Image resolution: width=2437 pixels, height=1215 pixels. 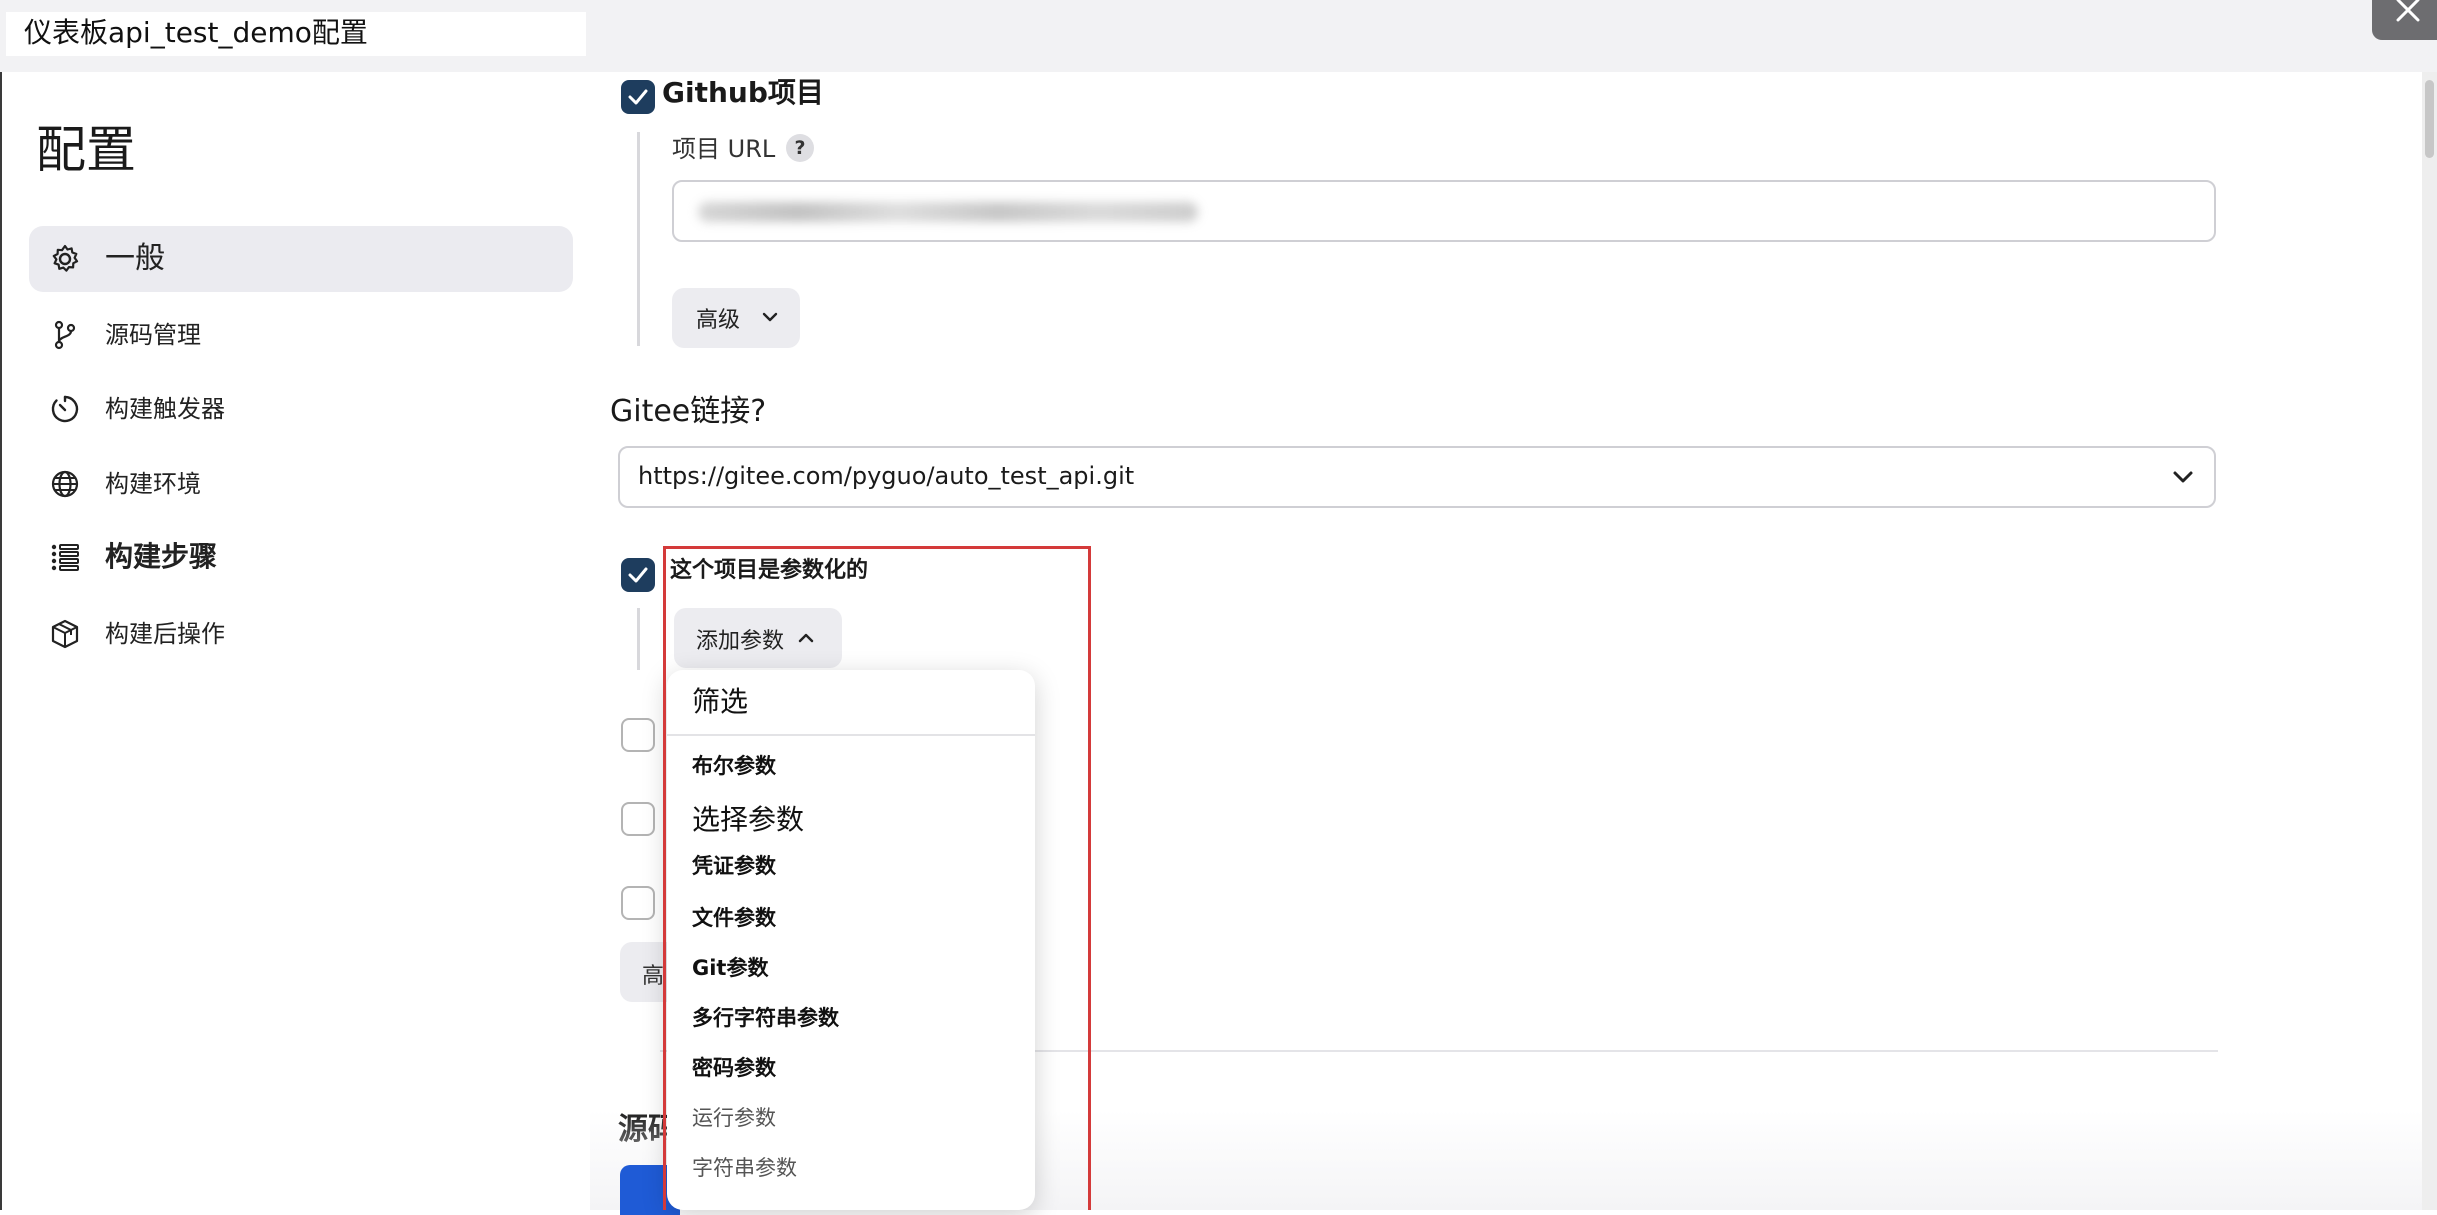 What do you see at coordinates (301, 259) in the screenshot?
I see `sidebar-item-general: 一般` at bounding box center [301, 259].